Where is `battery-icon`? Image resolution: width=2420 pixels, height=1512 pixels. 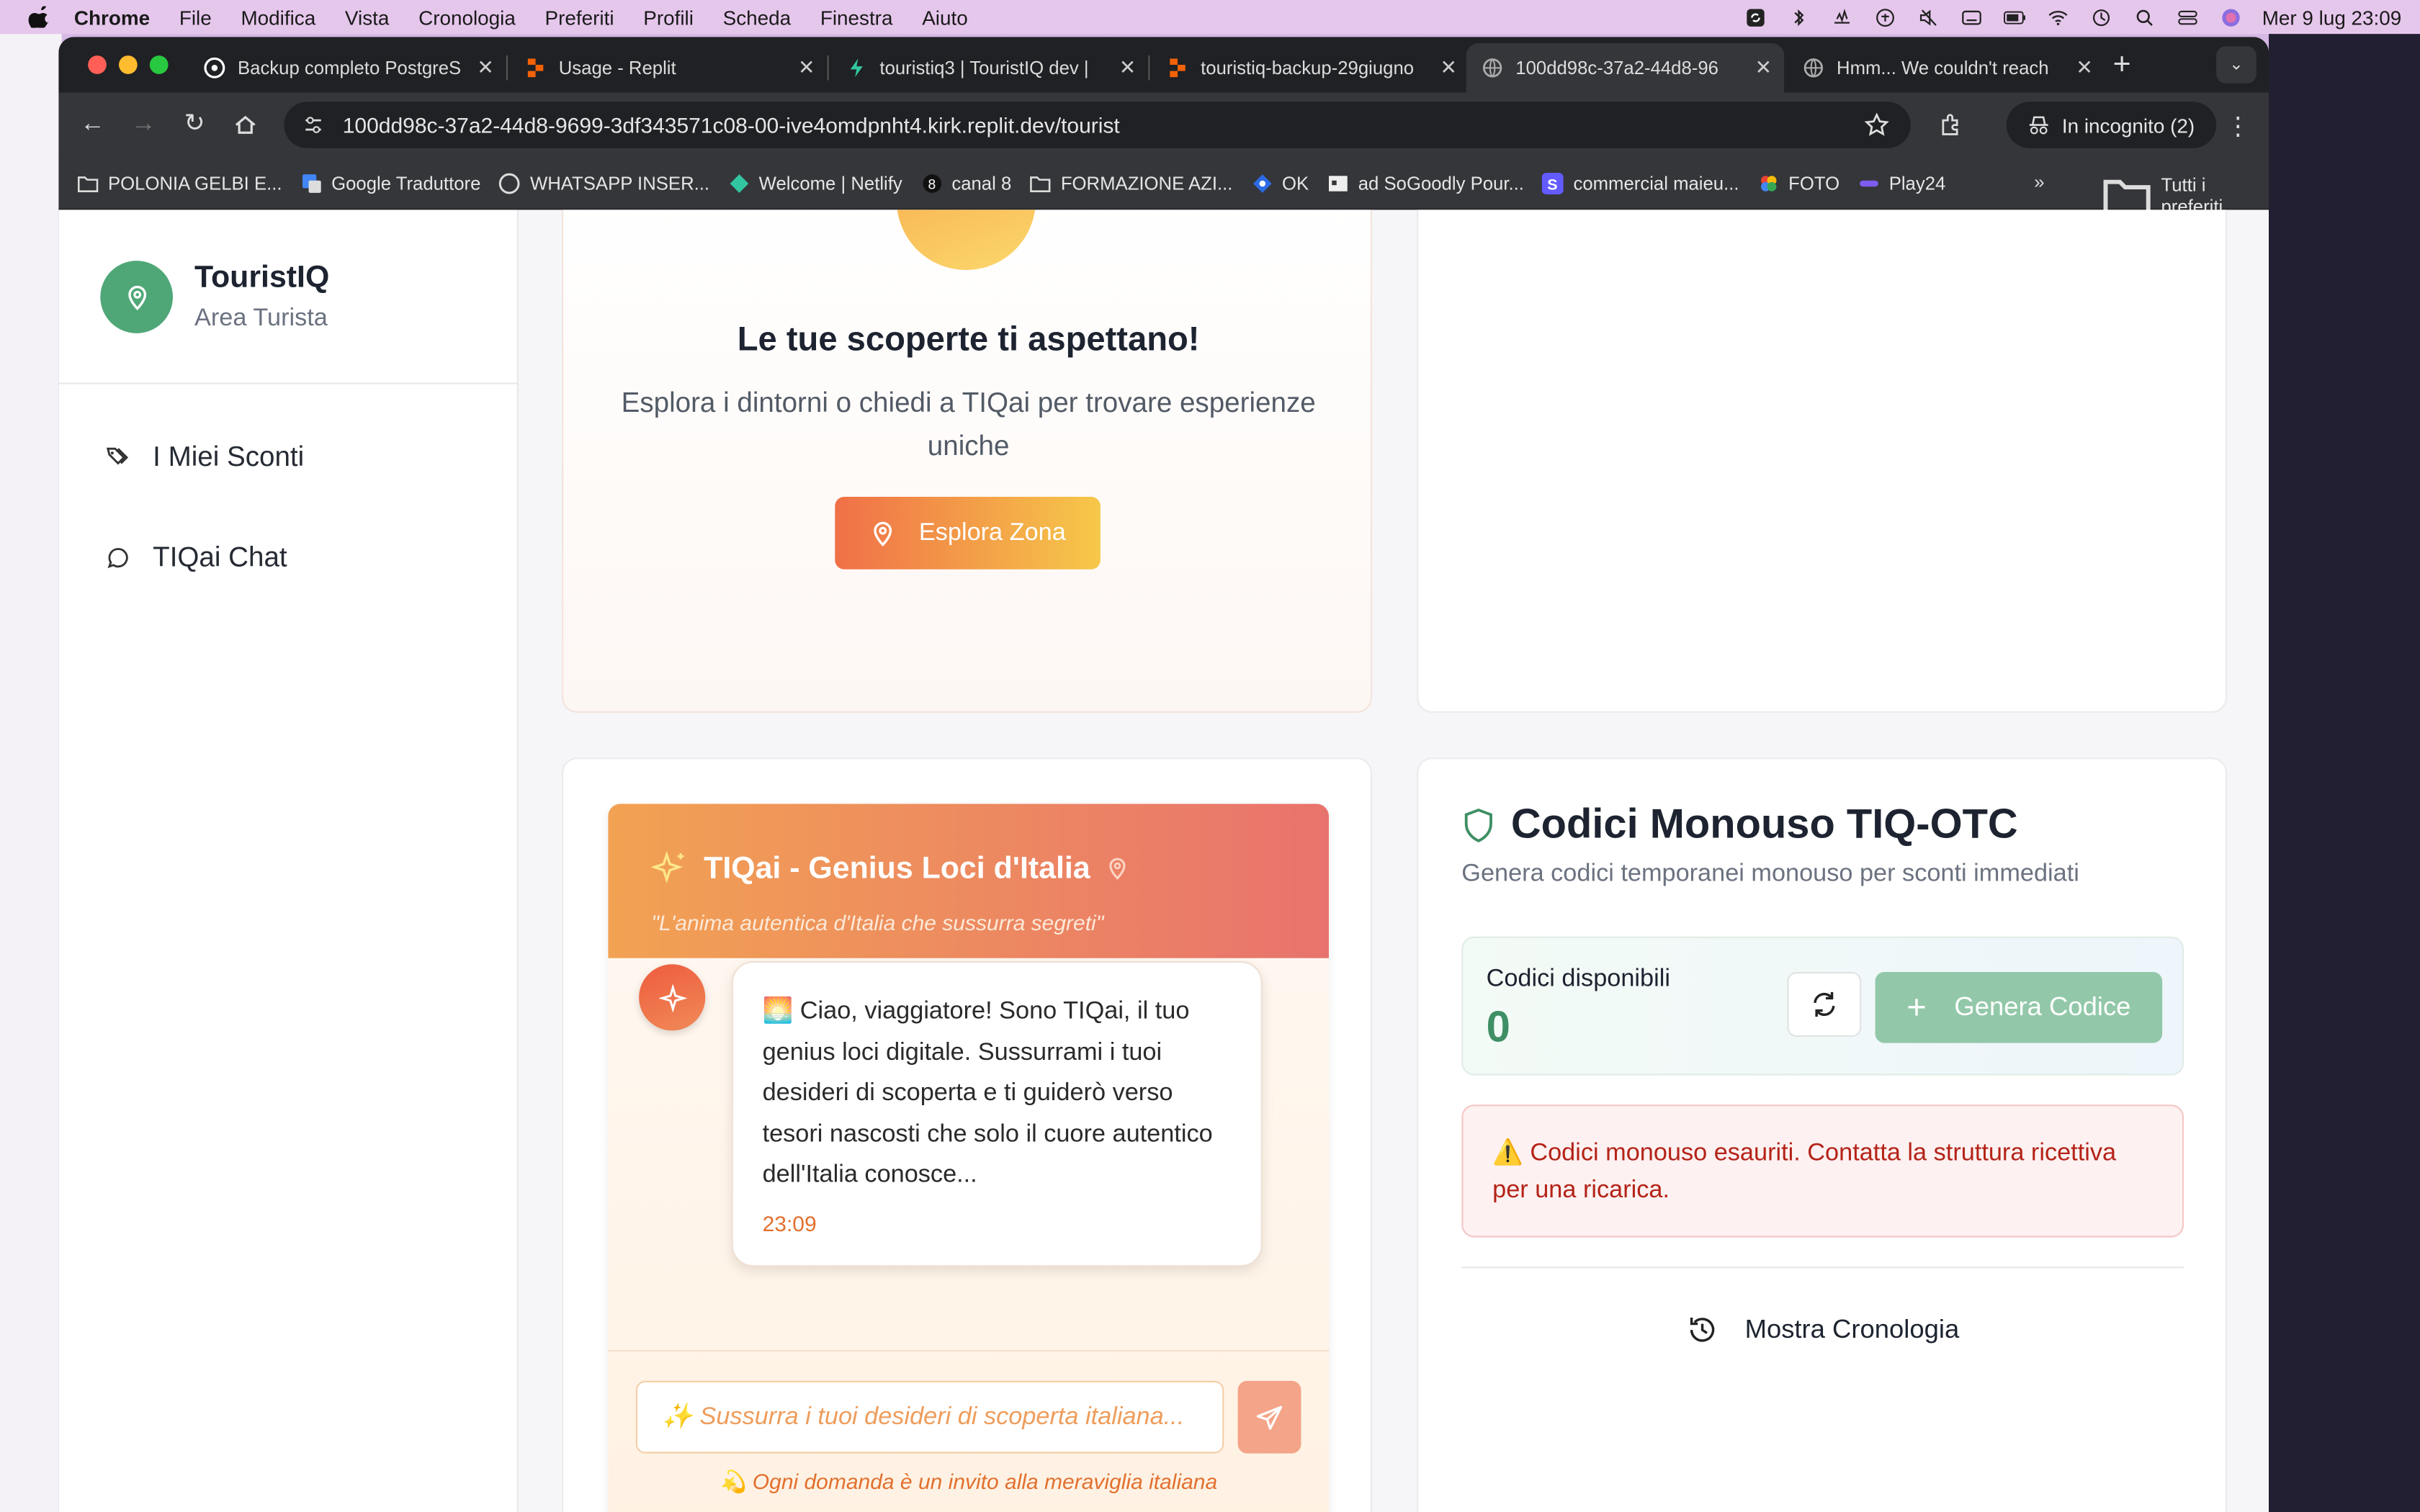
battery-icon is located at coordinates (2015, 17).